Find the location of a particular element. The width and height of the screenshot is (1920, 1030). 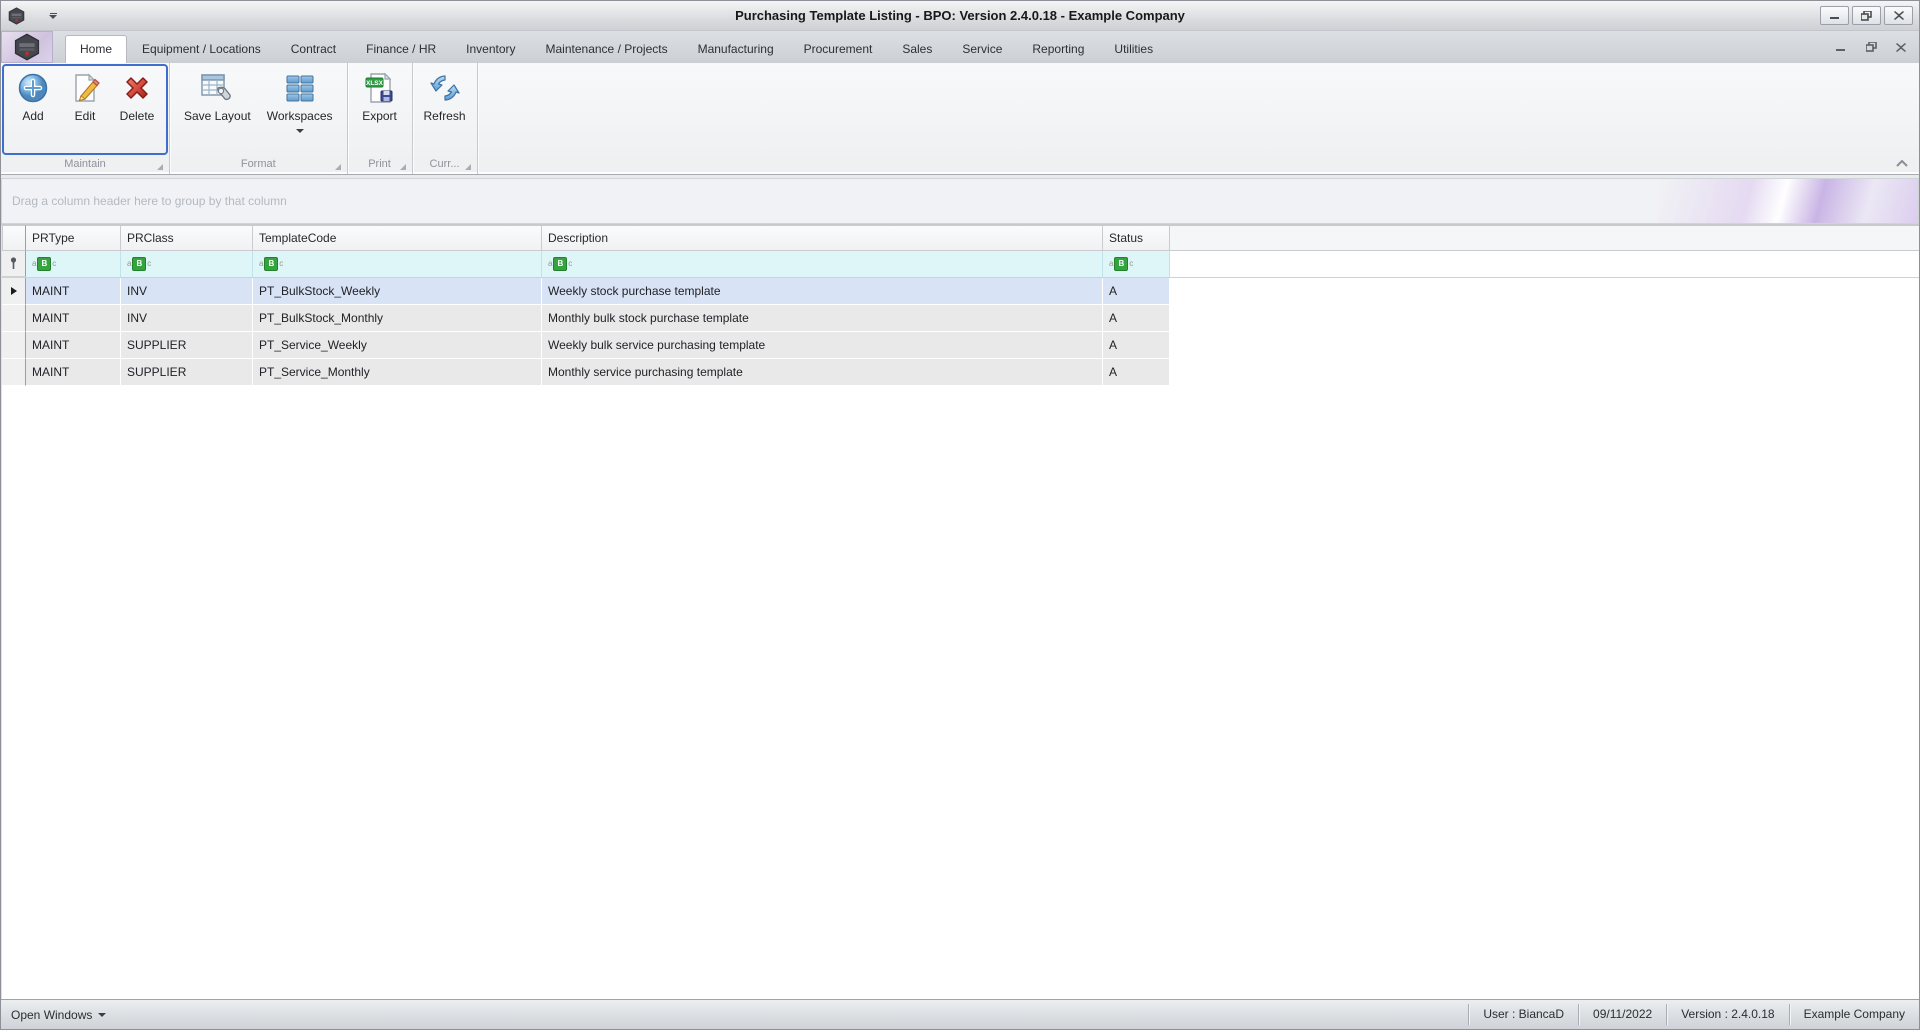

workspaces-button: Workspaces is located at coordinates (300, 100).